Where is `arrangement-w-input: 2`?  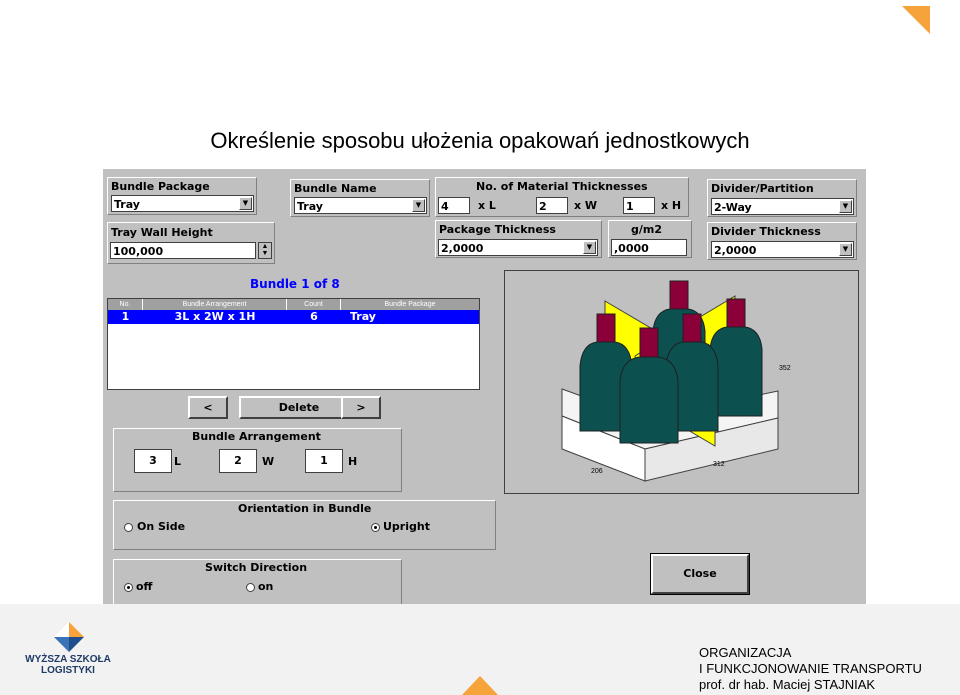
arrangement-w-input: 2 is located at coordinates (238, 461).